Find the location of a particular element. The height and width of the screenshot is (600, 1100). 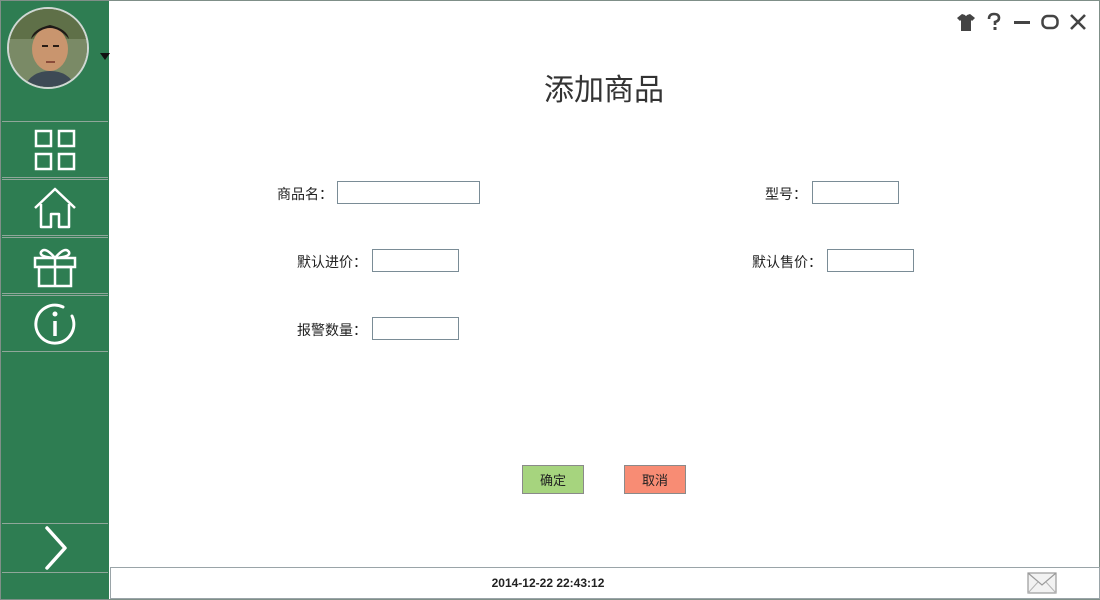

cancel-button: 取消 is located at coordinates (655, 479).